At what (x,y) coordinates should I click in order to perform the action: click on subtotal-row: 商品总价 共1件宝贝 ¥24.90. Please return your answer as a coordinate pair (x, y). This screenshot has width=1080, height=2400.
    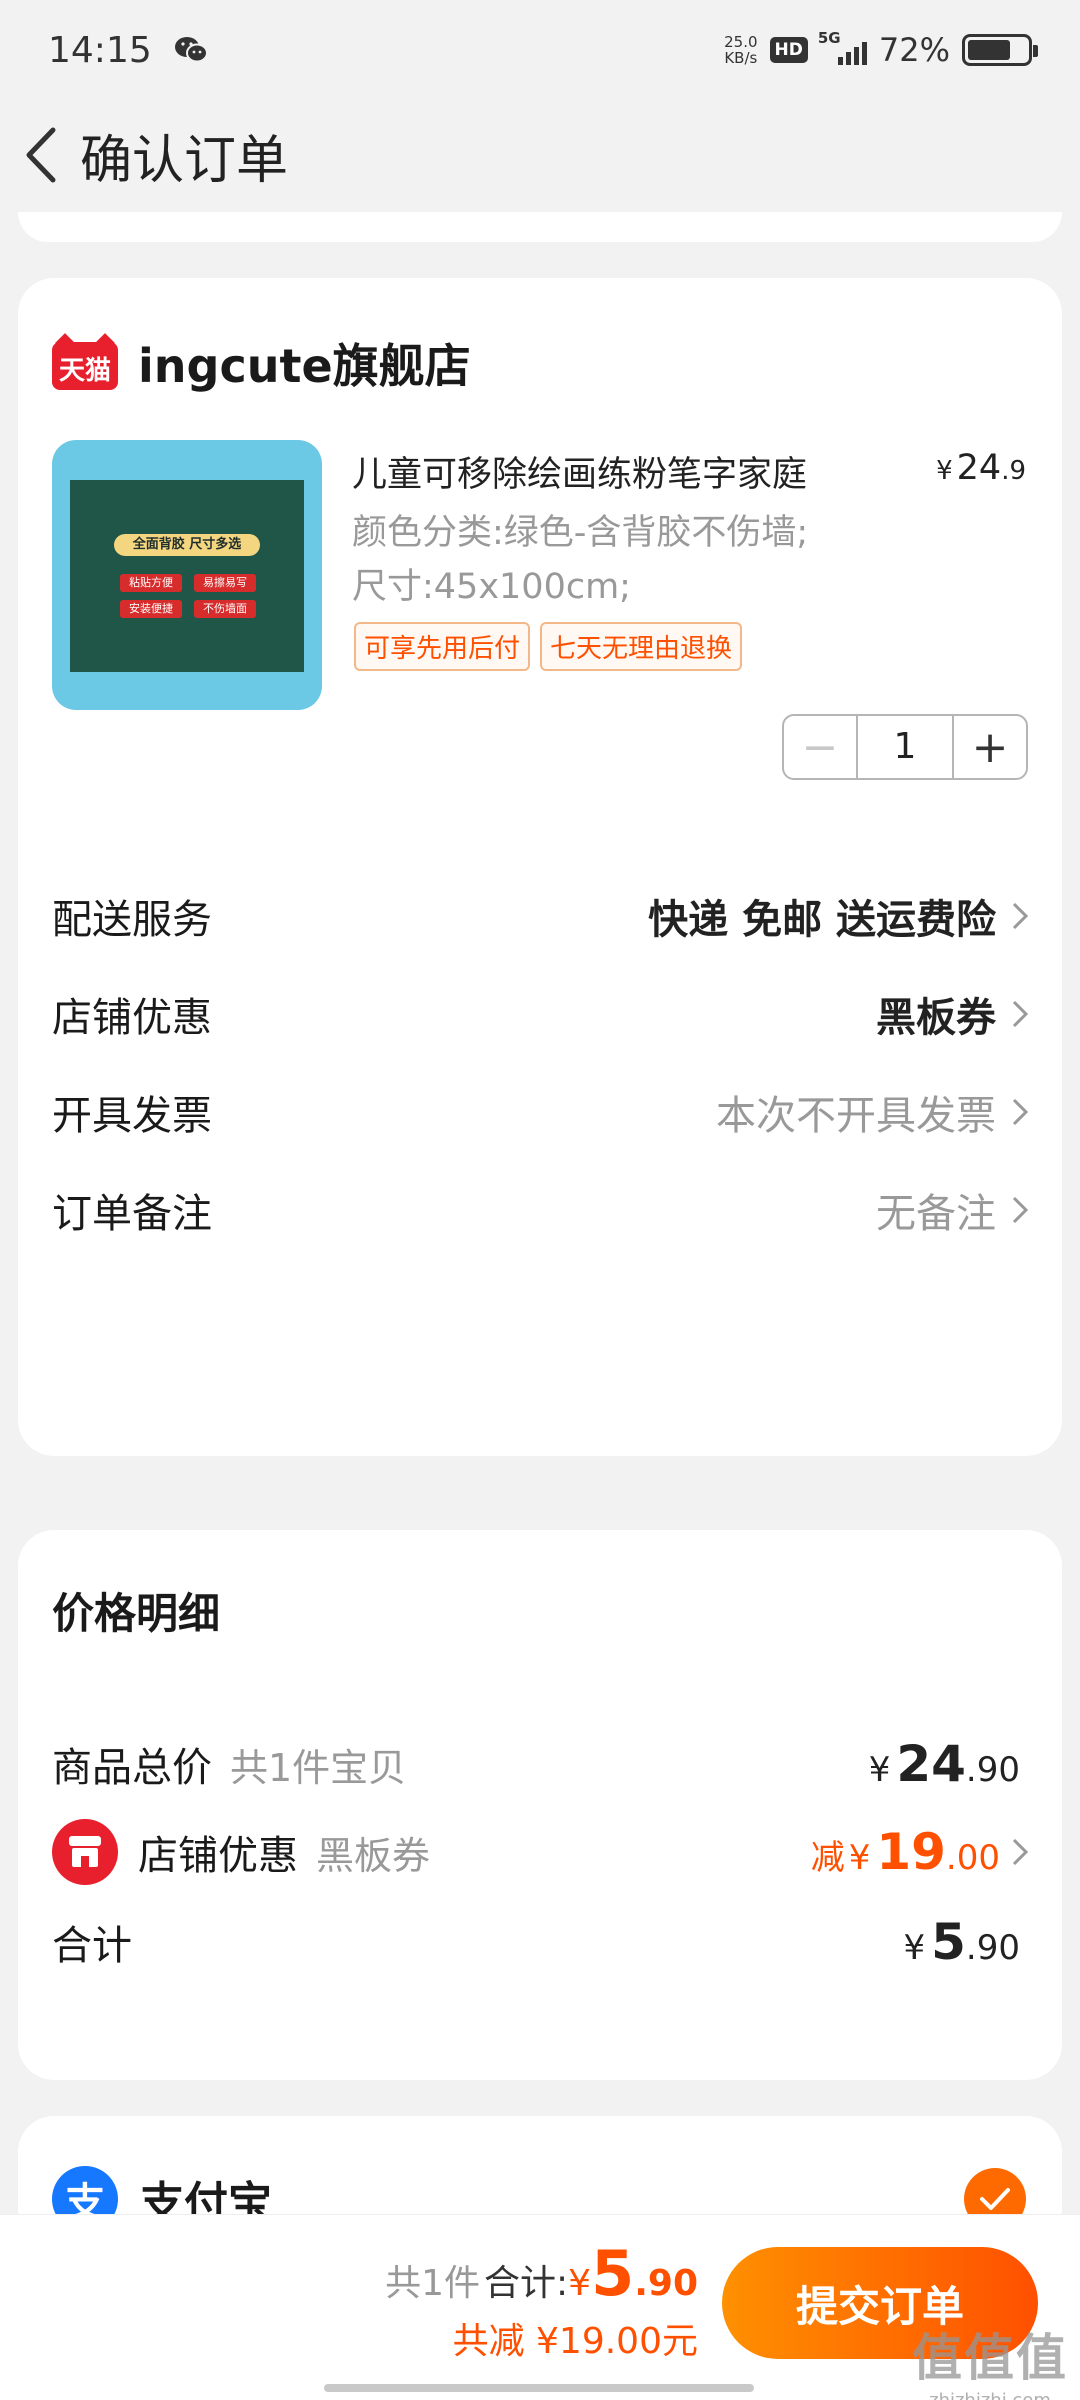
    Looking at the image, I should click on (542, 1764).